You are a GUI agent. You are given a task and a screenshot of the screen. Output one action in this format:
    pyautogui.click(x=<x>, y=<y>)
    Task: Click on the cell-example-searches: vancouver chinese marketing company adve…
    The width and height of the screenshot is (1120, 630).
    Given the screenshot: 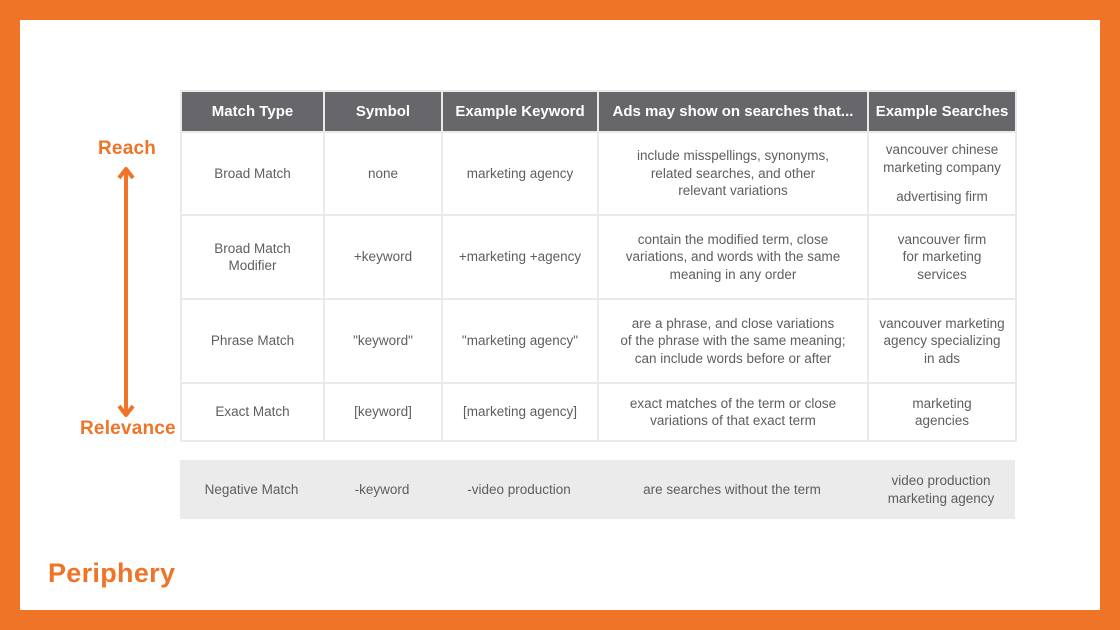 What is the action you would take?
    pyautogui.click(x=942, y=173)
    